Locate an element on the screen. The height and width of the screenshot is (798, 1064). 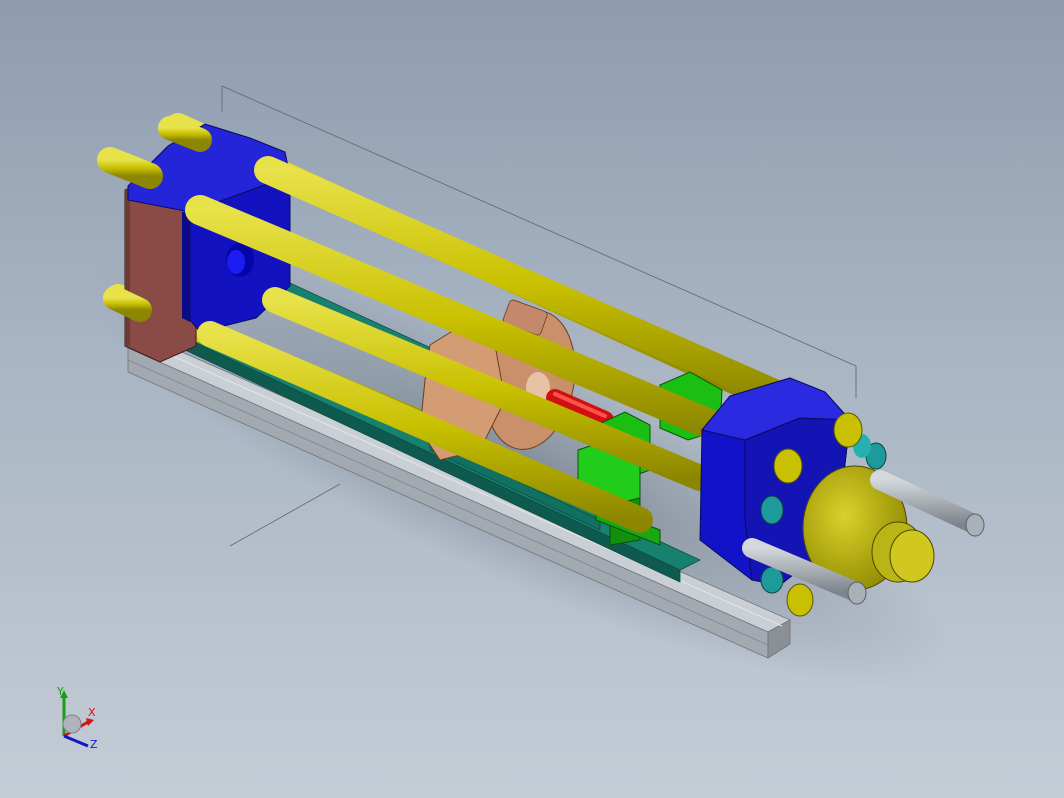
triad-x-label: X is located at coordinates (92, 712).